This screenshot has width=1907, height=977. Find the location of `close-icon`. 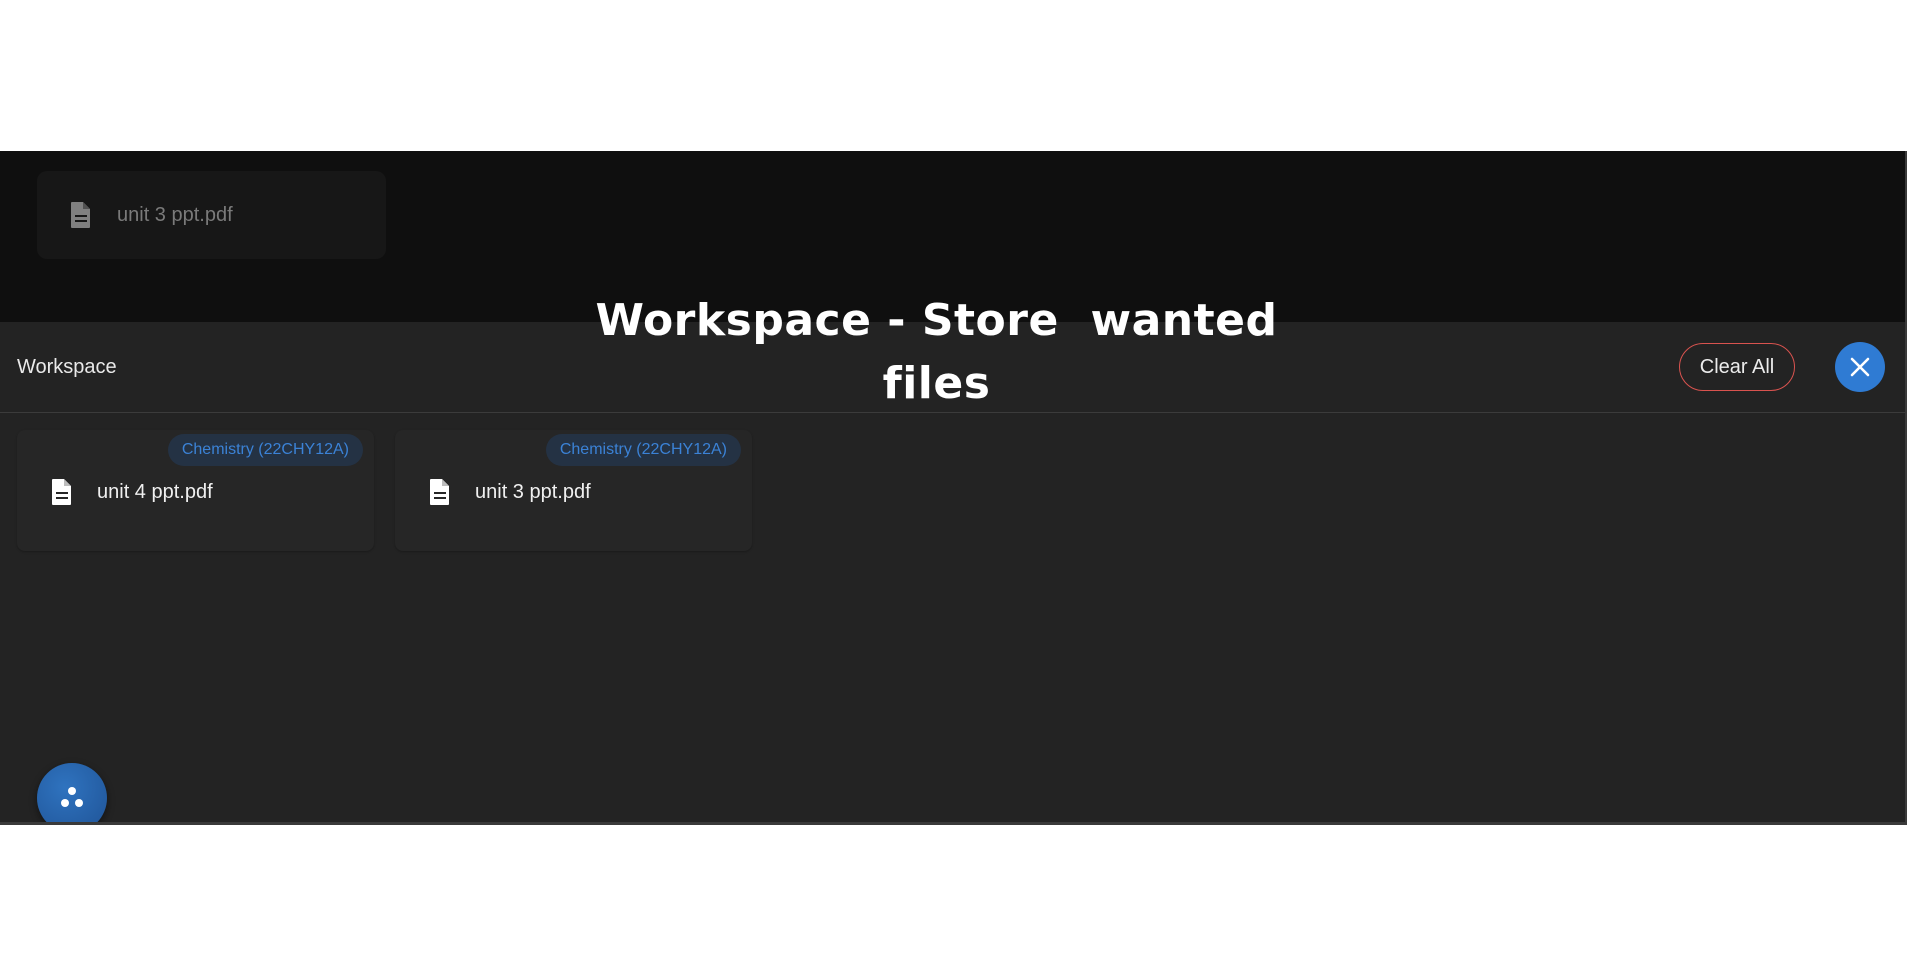

close-icon is located at coordinates (1860, 367).